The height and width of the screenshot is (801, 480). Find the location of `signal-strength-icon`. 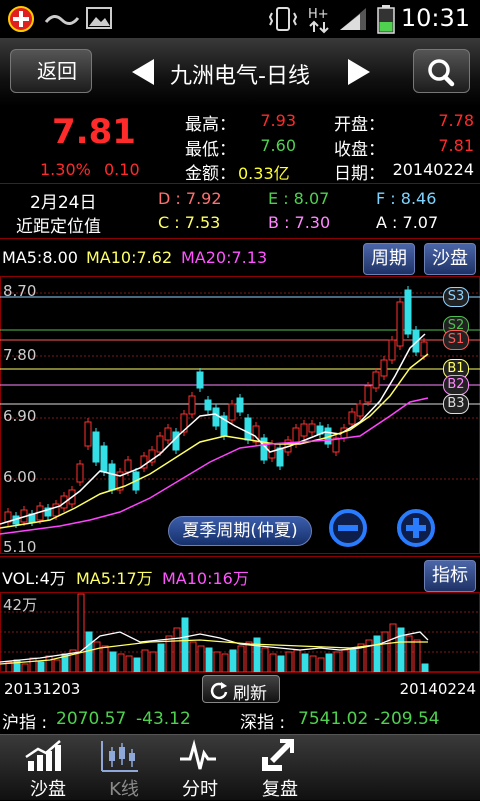

signal-strength-icon is located at coordinates (353, 19).